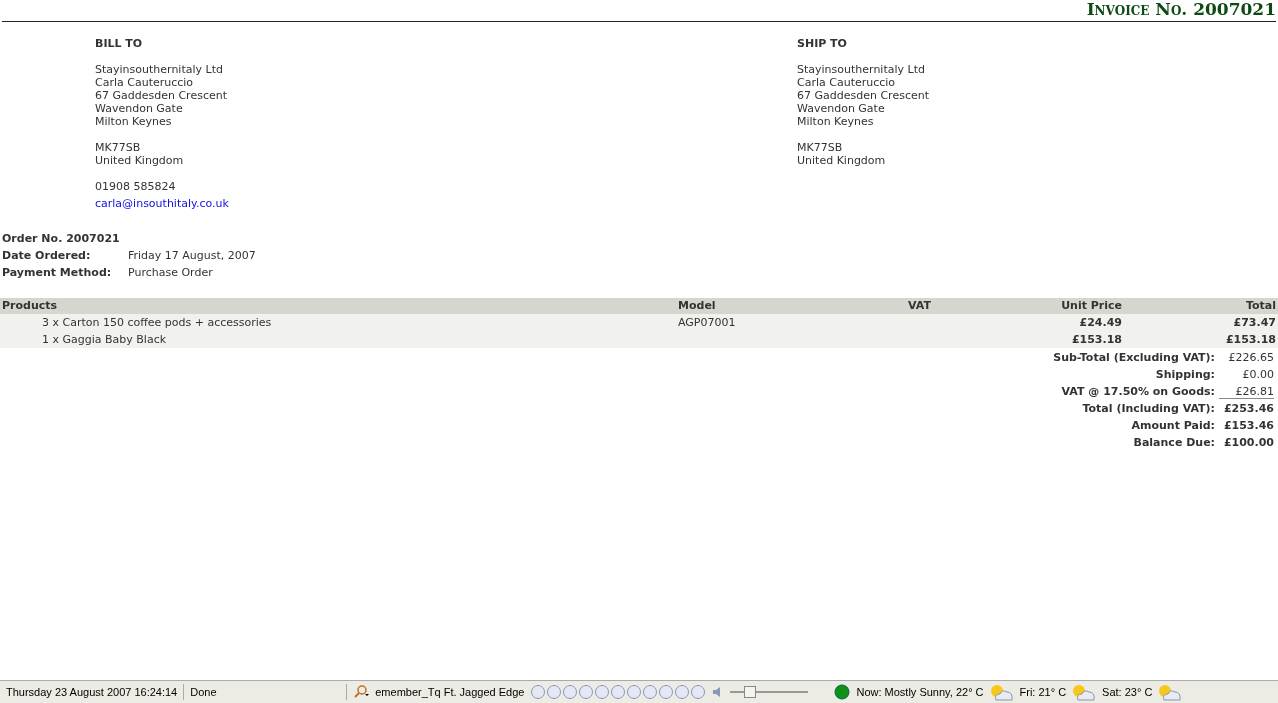 The height and width of the screenshot is (703, 1278). Describe the element at coordinates (790, 322) in the screenshot. I see `table-cell: AGP07001` at that location.